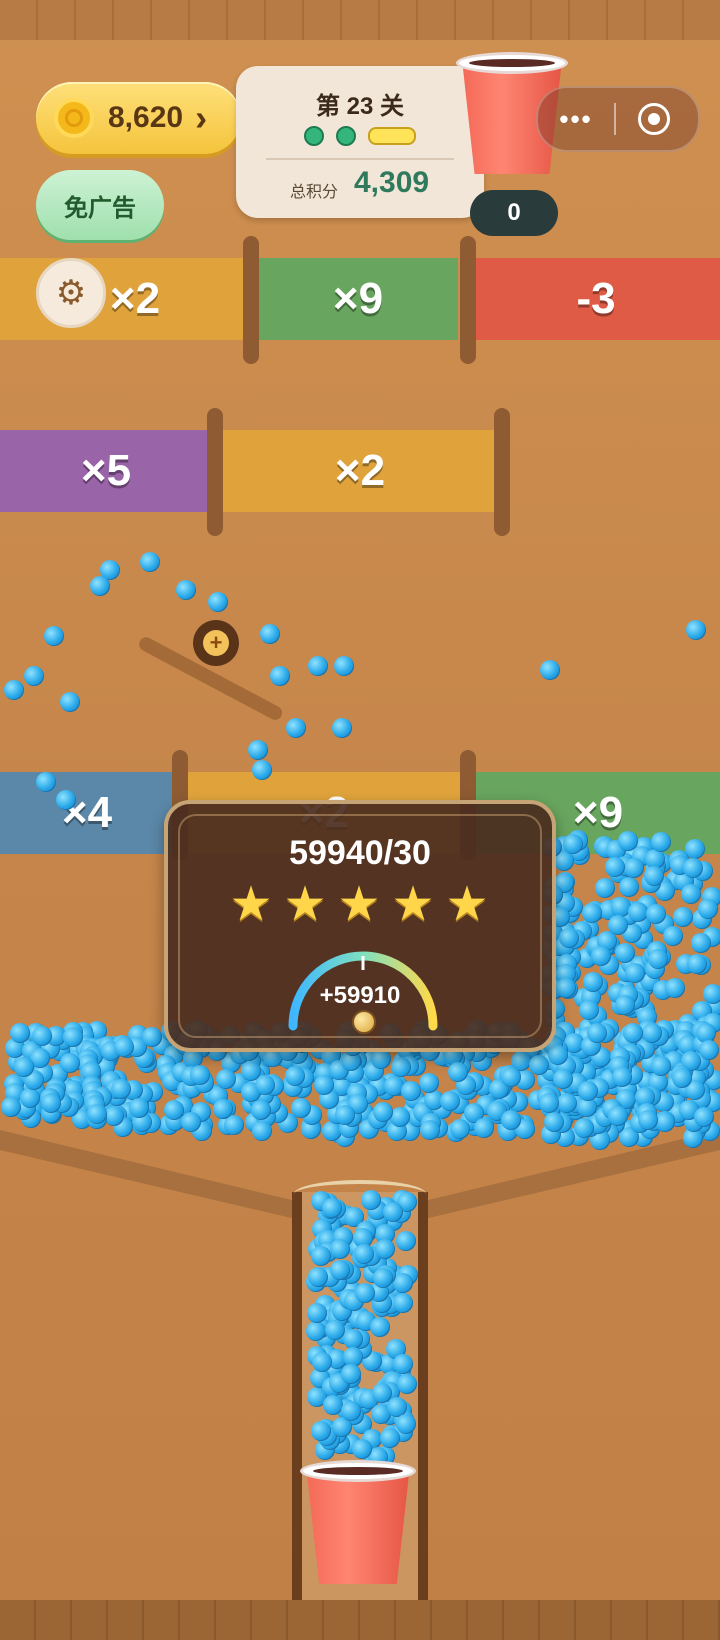 The image size is (720, 1640). Describe the element at coordinates (364, 1022) in the screenshot. I see `gauge-needle-knob` at that location.